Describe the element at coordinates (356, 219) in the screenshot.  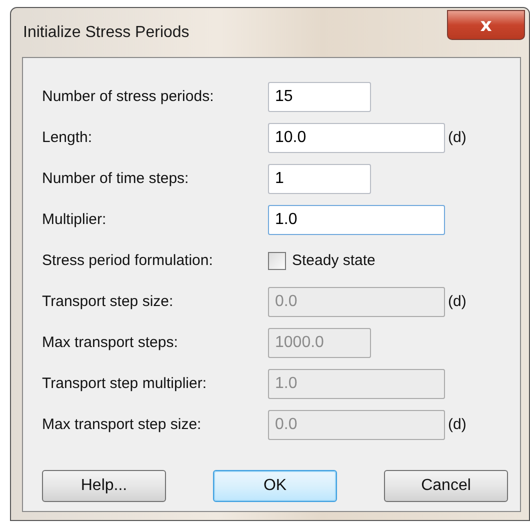
I see `input-field: 1.0` at that location.